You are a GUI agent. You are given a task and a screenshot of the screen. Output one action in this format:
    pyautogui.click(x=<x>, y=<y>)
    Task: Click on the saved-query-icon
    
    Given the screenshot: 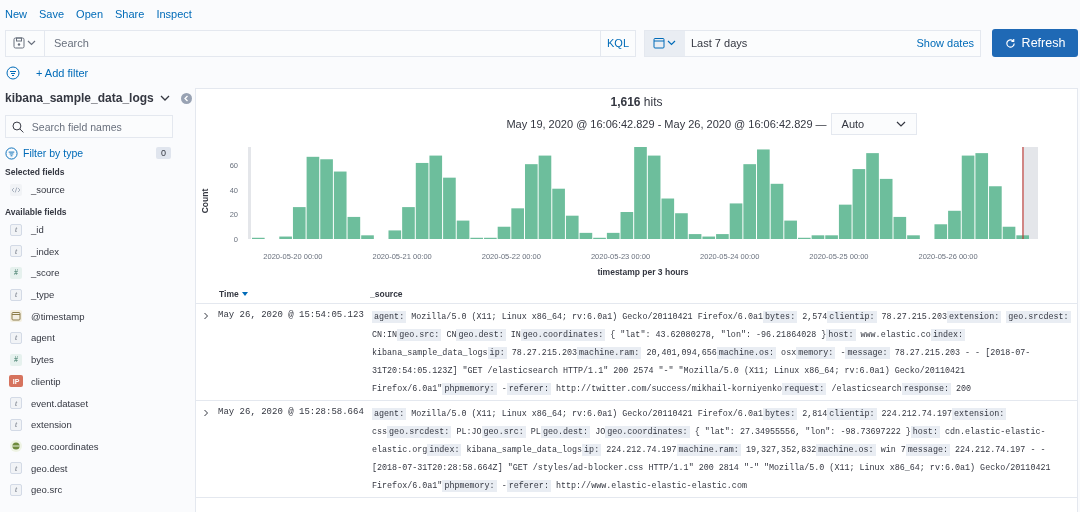 What is the action you would take?
    pyautogui.click(x=25, y=43)
    